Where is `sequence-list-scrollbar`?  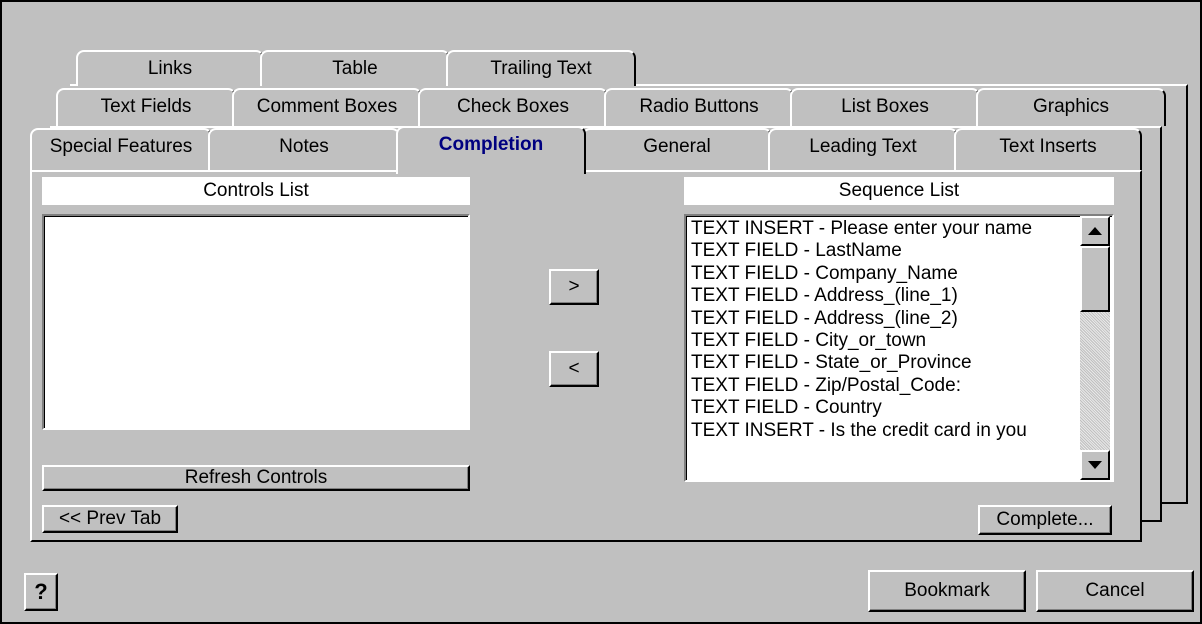
sequence-list-scrollbar is located at coordinates (1095, 348).